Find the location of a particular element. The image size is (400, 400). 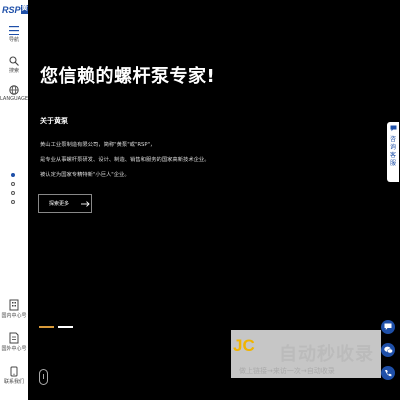

contact-us-button: 联系我们 is located at coordinates (14, 375).